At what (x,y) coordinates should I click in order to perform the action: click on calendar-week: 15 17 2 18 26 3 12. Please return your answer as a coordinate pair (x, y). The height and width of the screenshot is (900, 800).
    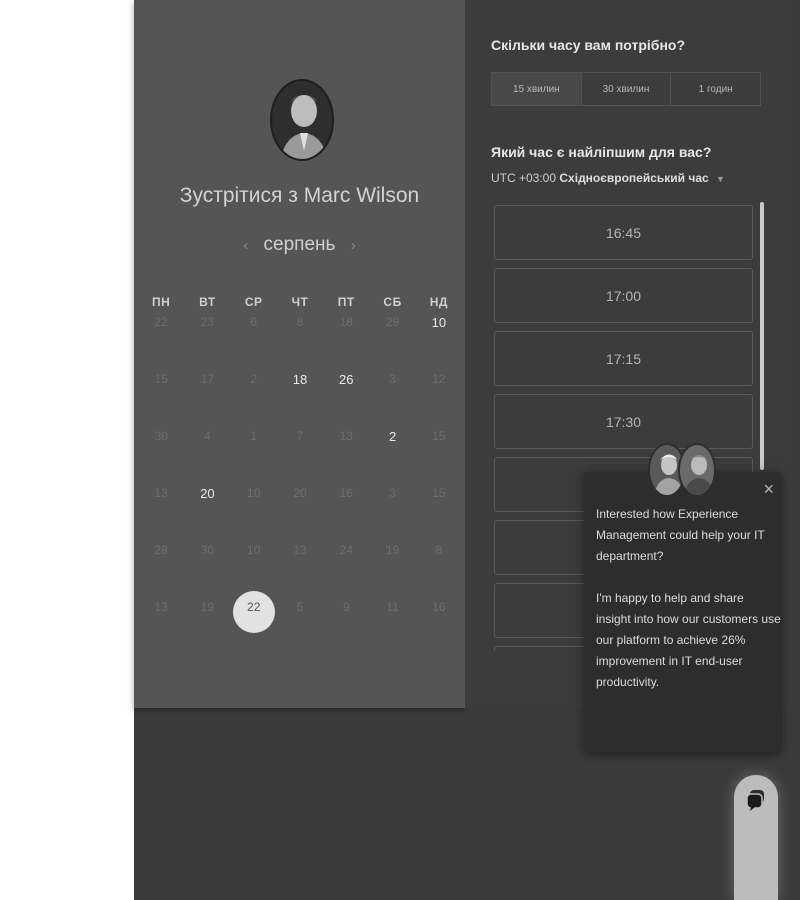
    Looking at the image, I should click on (300, 400).